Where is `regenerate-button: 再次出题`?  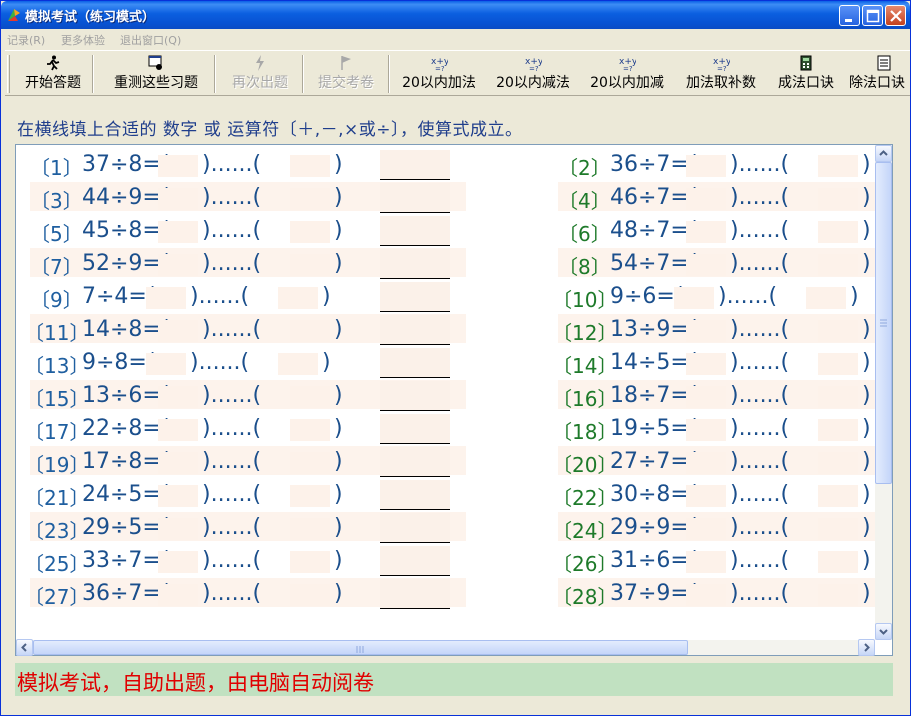 regenerate-button: 再次出题 is located at coordinates (260, 74).